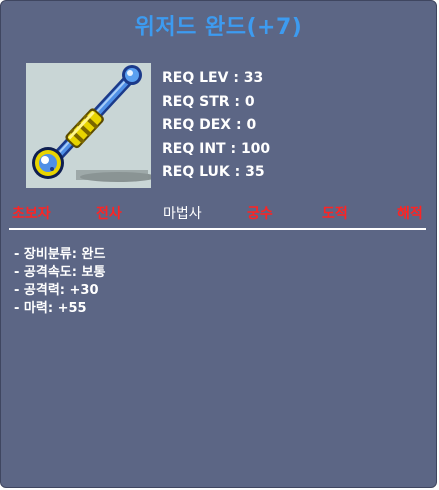 This screenshot has width=439, height=490. What do you see at coordinates (50, 308) in the screenshot?
I see `stat-magic: - 마력: +55` at bounding box center [50, 308].